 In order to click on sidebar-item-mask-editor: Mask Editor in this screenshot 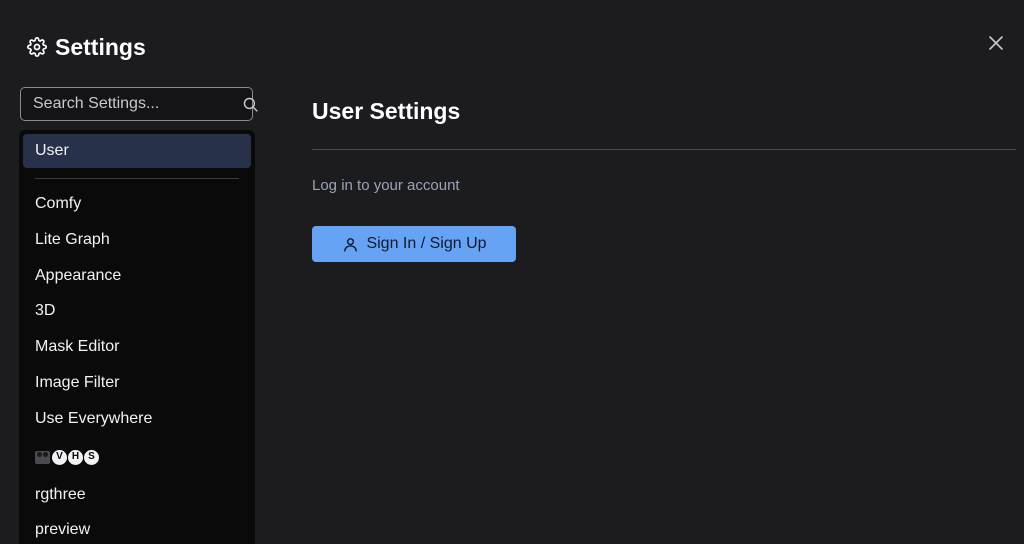, I will do `click(137, 347)`.